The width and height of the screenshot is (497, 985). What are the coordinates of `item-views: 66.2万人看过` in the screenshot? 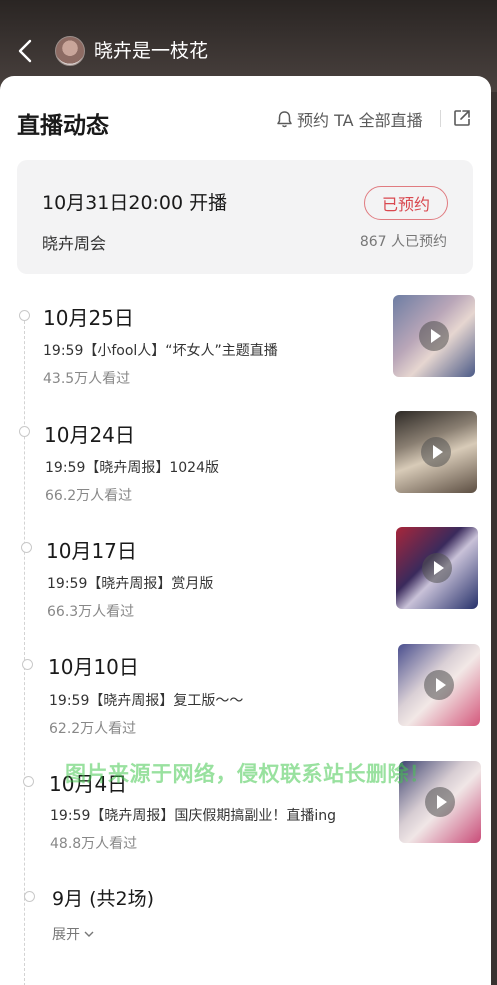 It's located at (89, 496).